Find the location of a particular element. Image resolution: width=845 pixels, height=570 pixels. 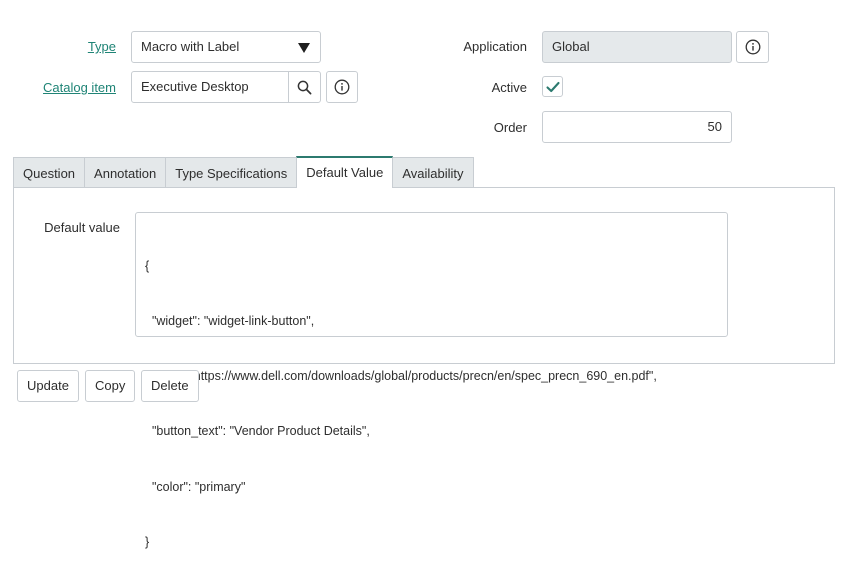

default-value-line: "color": "primary" is located at coordinates (195, 486).